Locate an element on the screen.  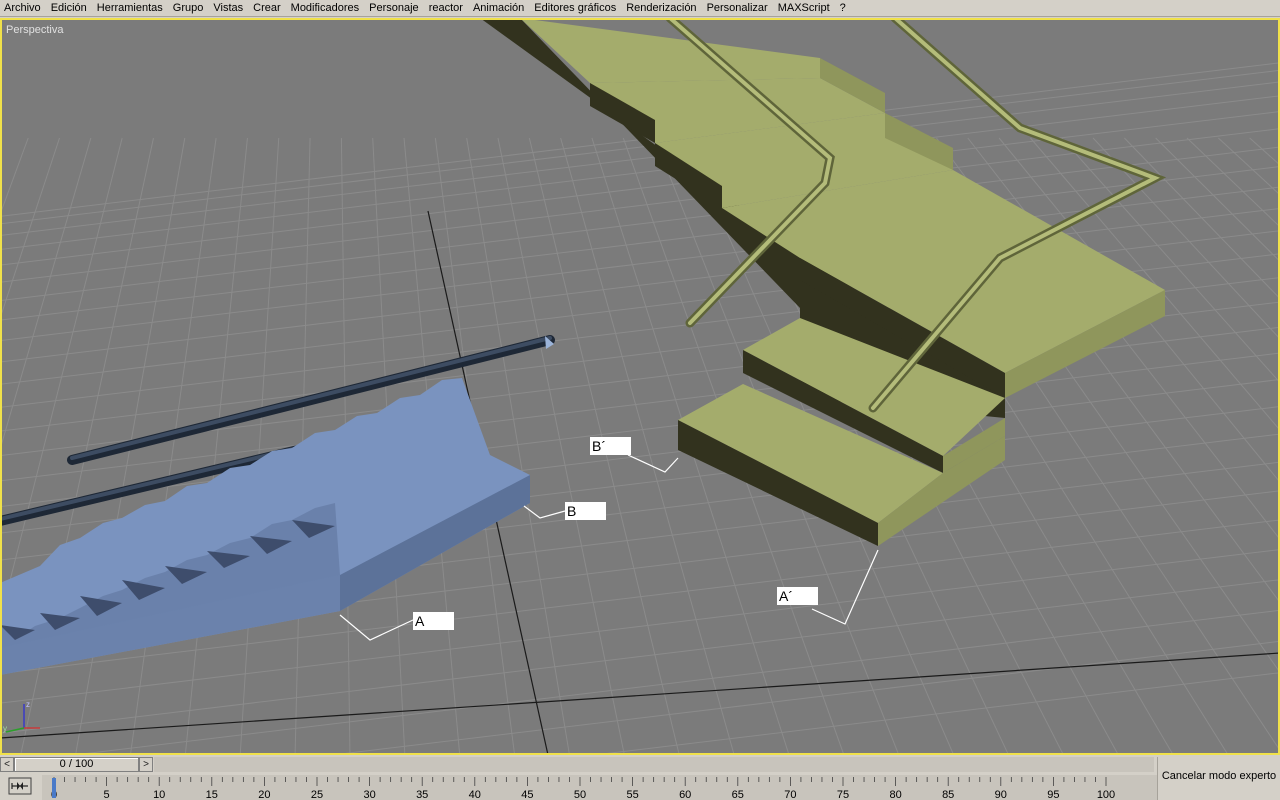
timeline-tick-label: 85 is located at coordinates (948, 794).